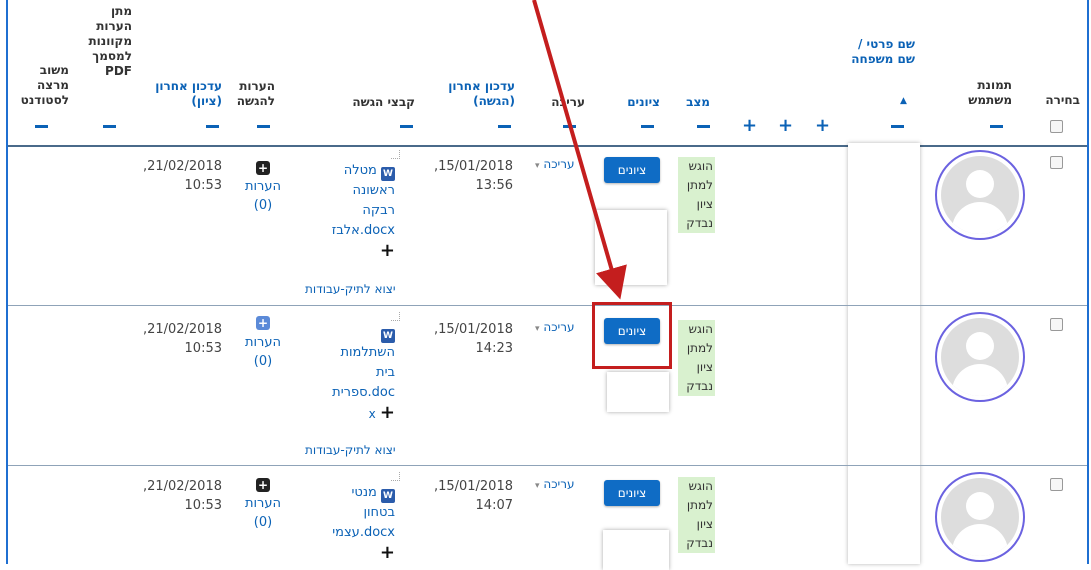  What do you see at coordinates (579, 150) in the screenshot?
I see `annotation-arrow-icon` at bounding box center [579, 150].